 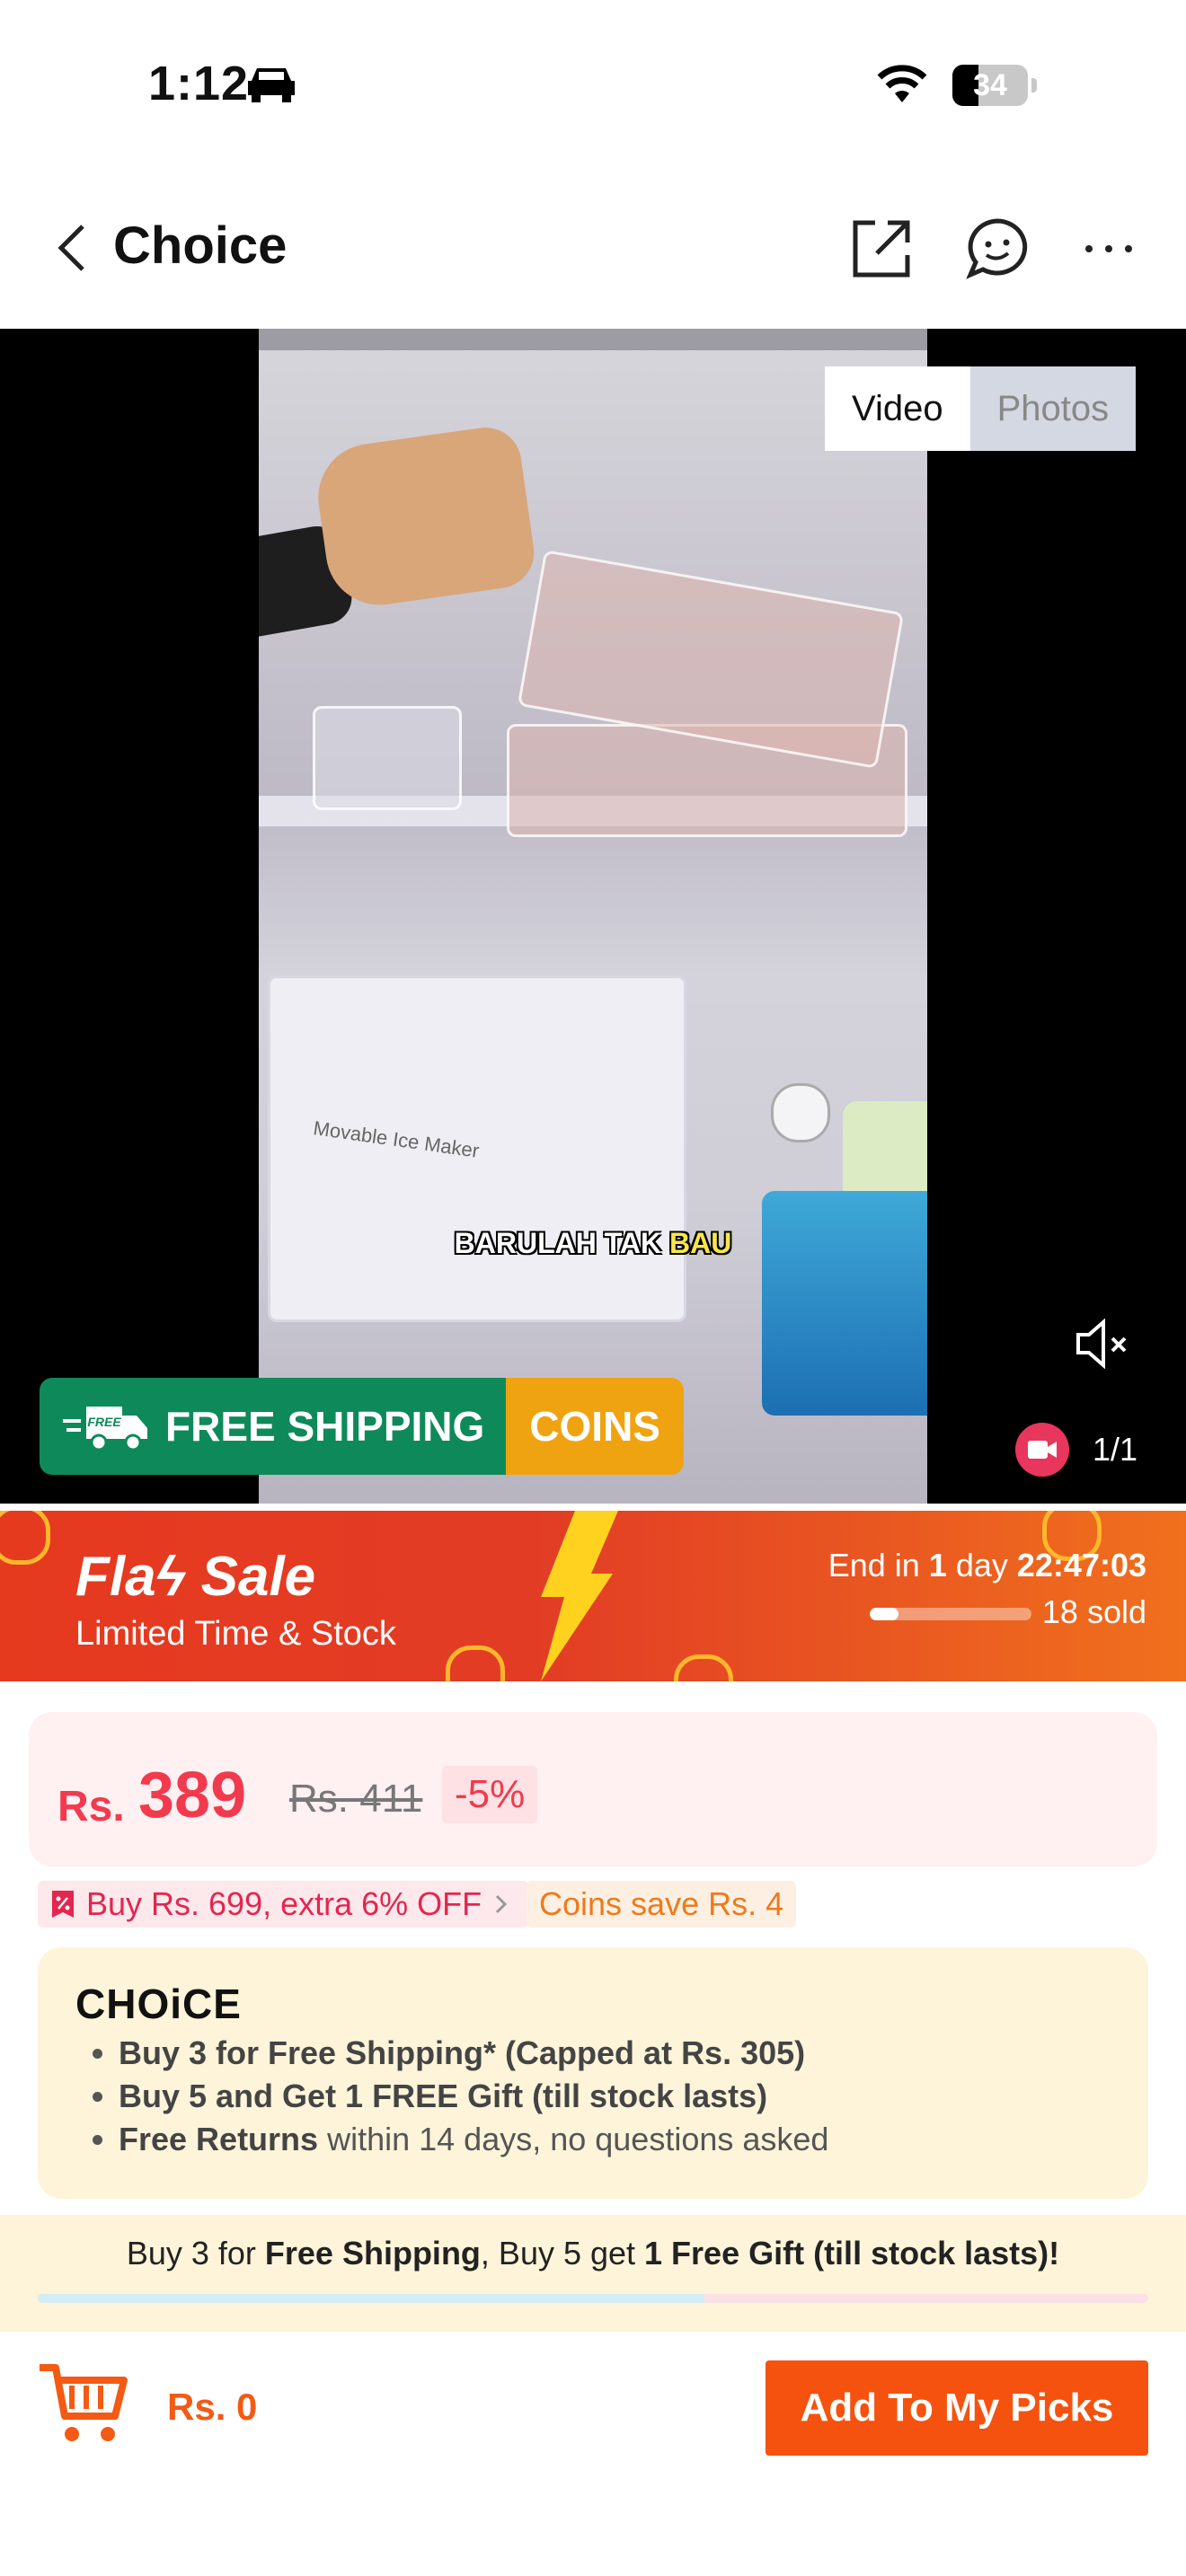 What do you see at coordinates (158, 2004) in the screenshot?
I see `choice-logo: CHOiCE` at bounding box center [158, 2004].